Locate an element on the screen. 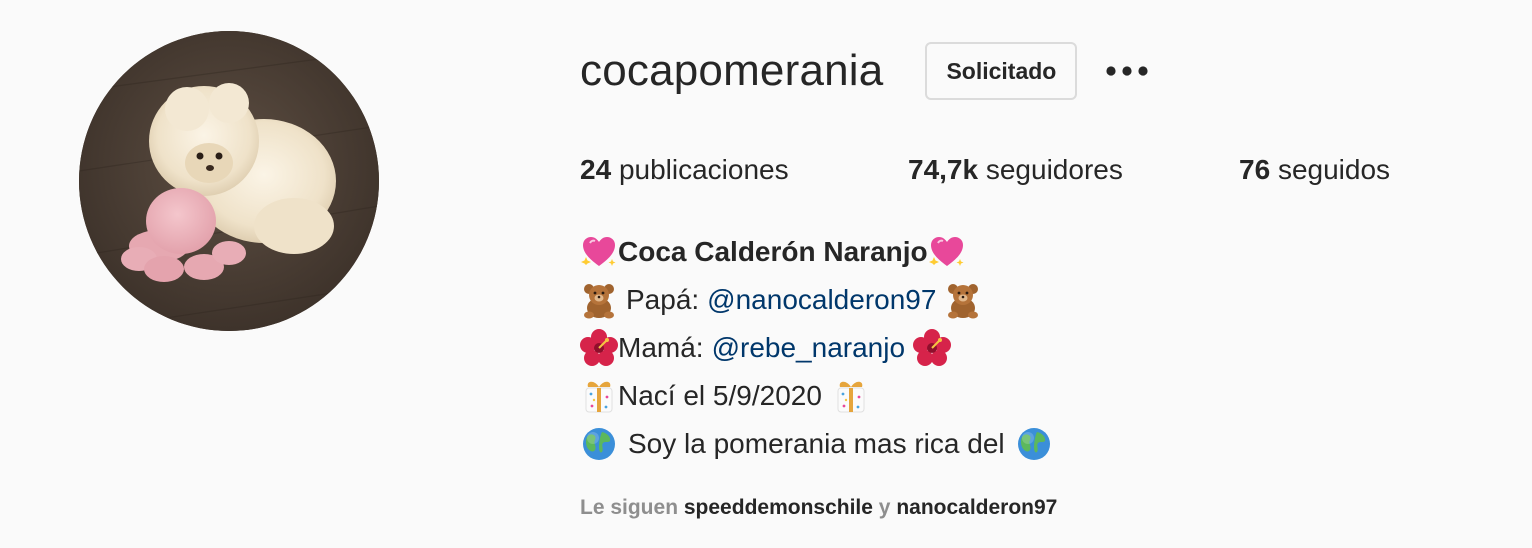 Image resolution: width=1532 pixels, height=548 pixels. followed-by-account-2: nanocalderon97 is located at coordinates (976, 507).